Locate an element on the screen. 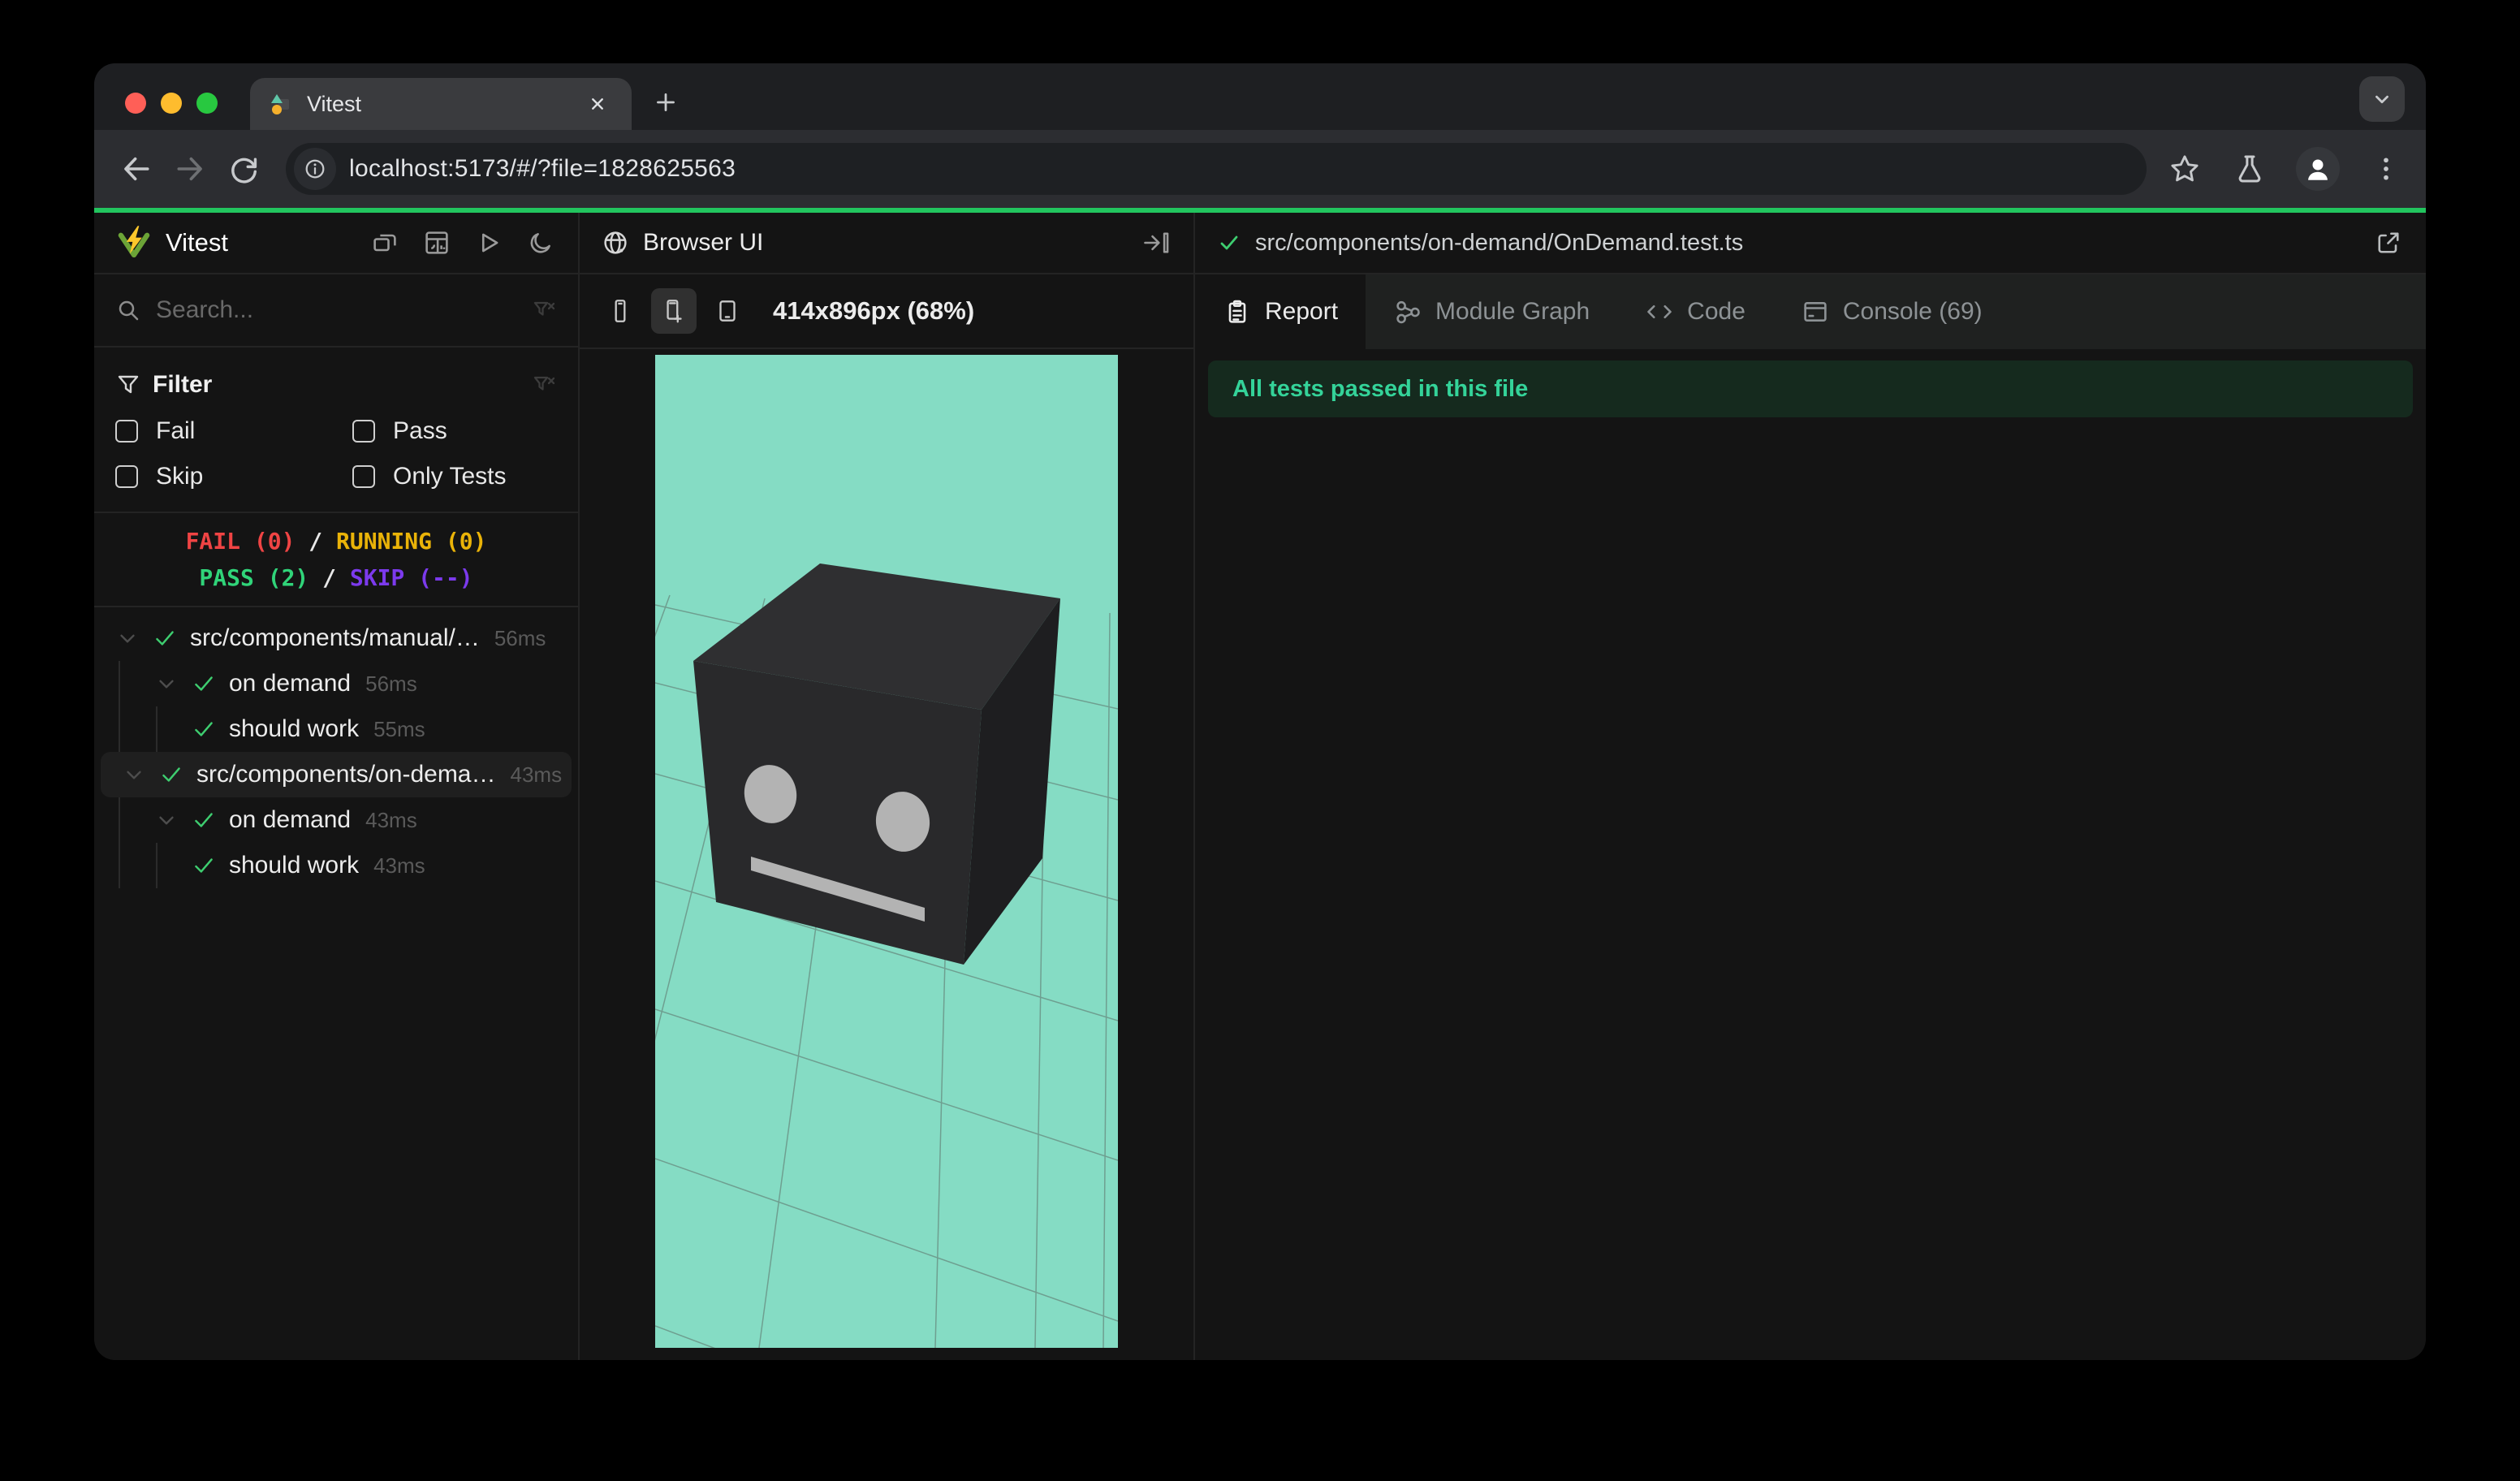 The height and width of the screenshot is (1481, 2520). clear-filter-icon is located at coordinates (544, 385).